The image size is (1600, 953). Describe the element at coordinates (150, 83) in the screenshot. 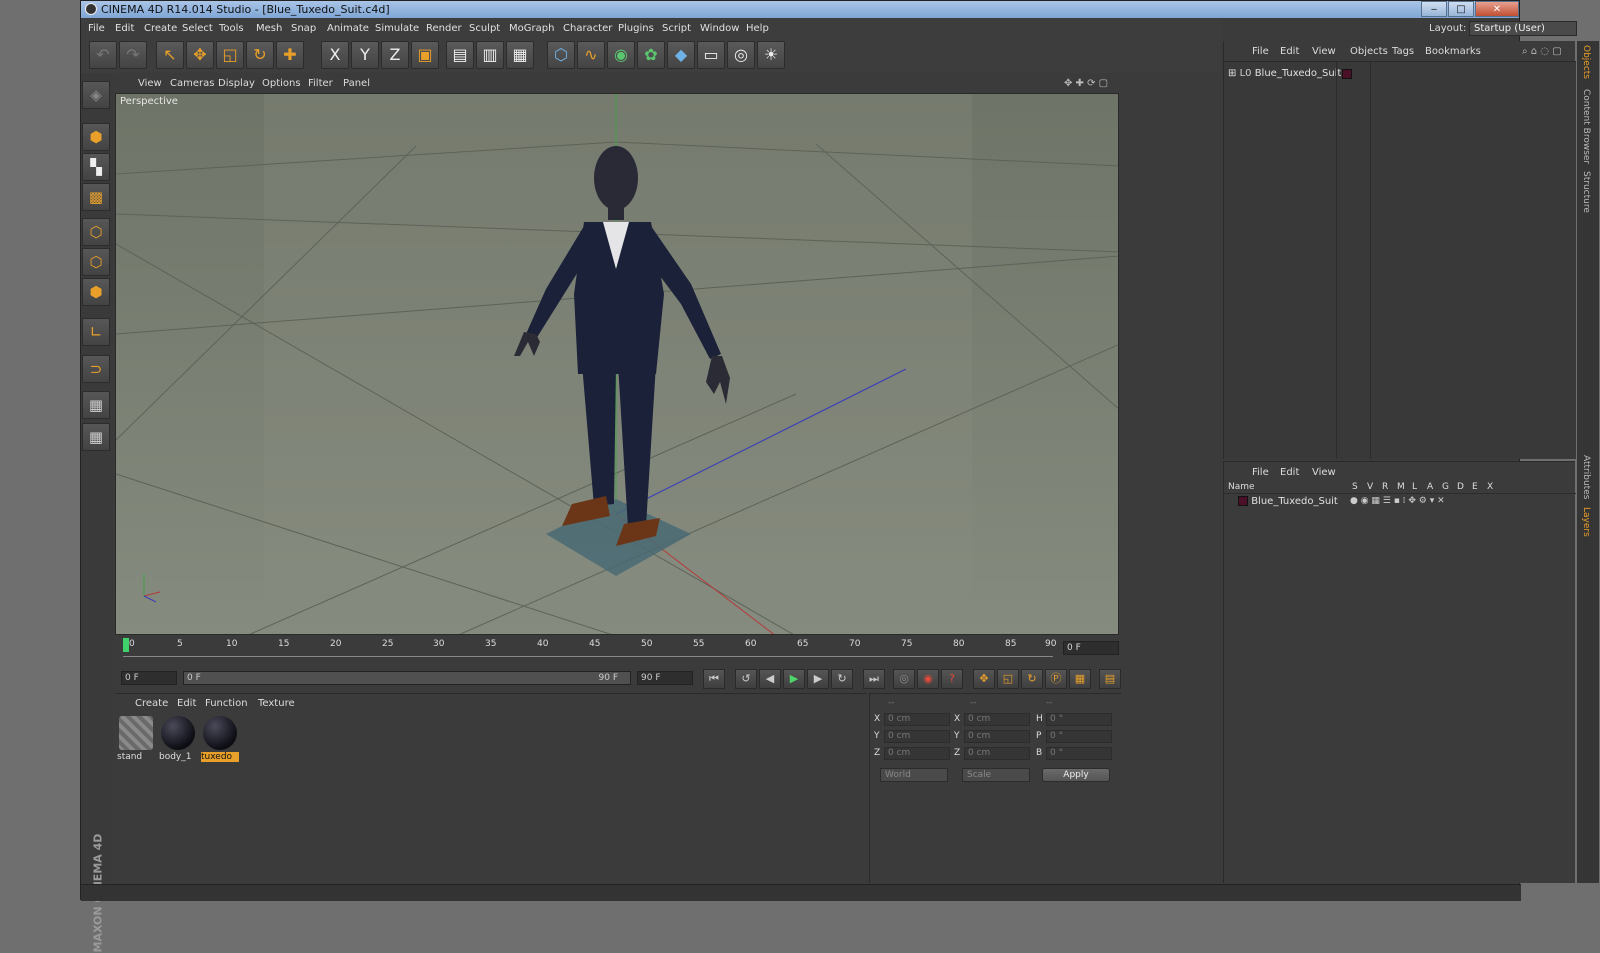

I see `viewport-menu-view: View` at that location.